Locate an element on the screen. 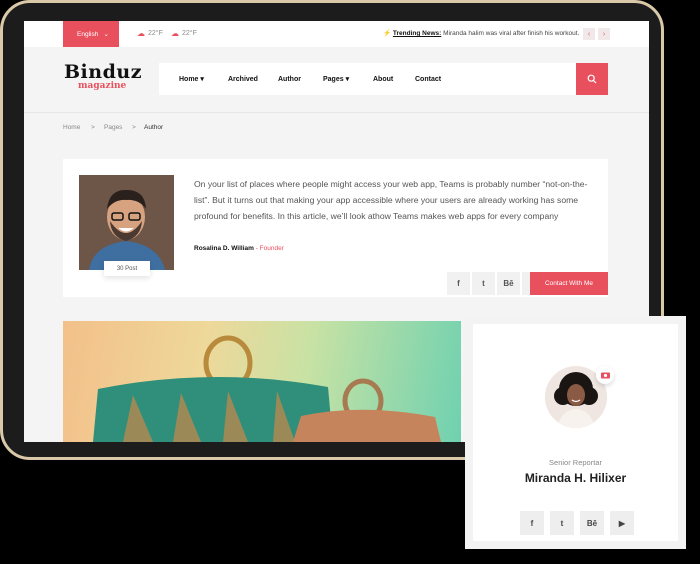 Image resolution: width=700 pixels, height=564 pixels. search-icon is located at coordinates (592, 79).